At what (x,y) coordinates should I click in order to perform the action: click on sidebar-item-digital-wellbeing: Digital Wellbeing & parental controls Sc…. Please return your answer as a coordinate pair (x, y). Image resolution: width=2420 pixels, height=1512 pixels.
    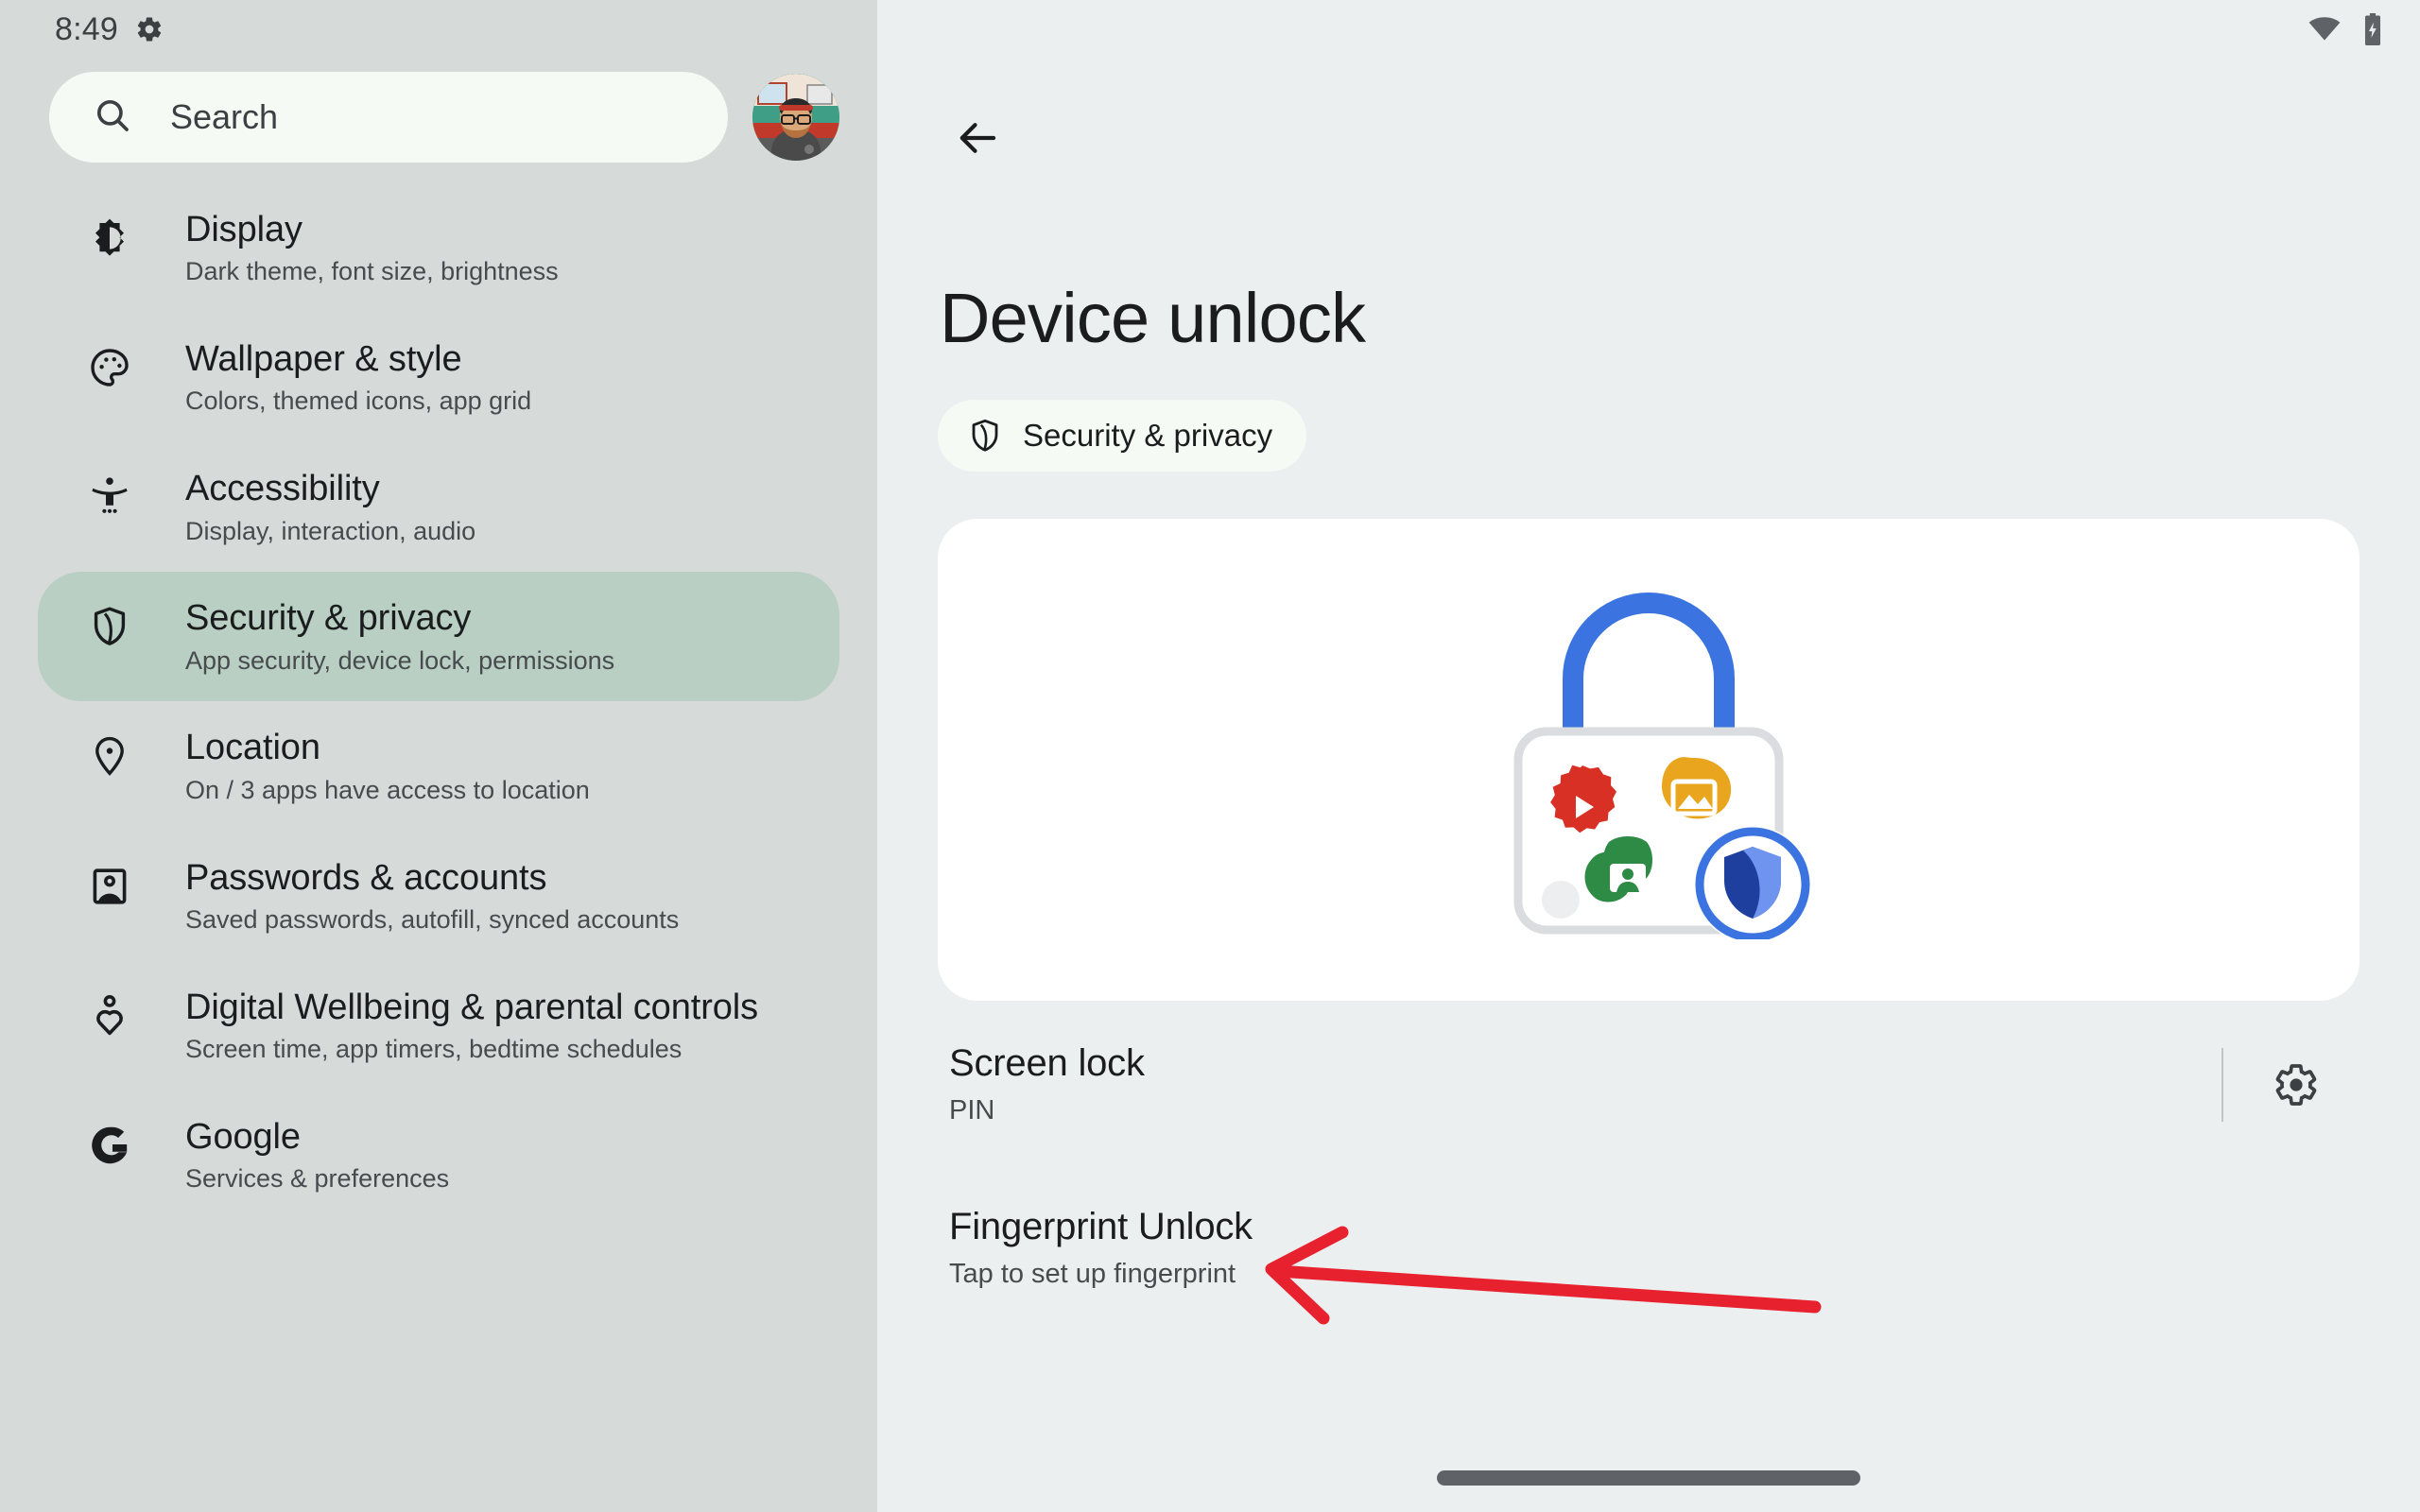
    Looking at the image, I should click on (439, 1026).